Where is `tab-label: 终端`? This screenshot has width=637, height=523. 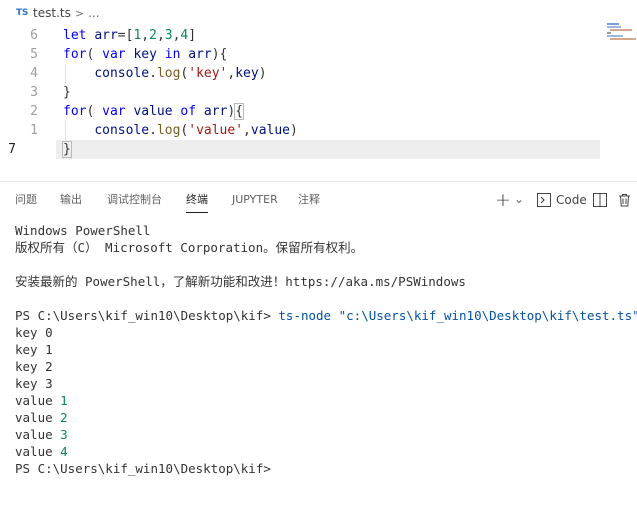 tab-label: 终端 is located at coordinates (197, 199).